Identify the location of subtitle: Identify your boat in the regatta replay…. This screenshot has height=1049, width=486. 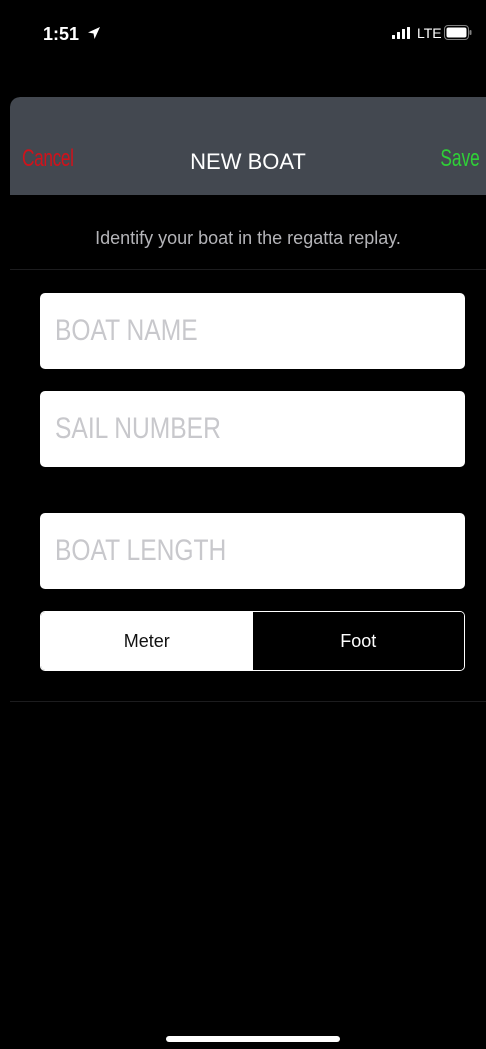
(248, 238).